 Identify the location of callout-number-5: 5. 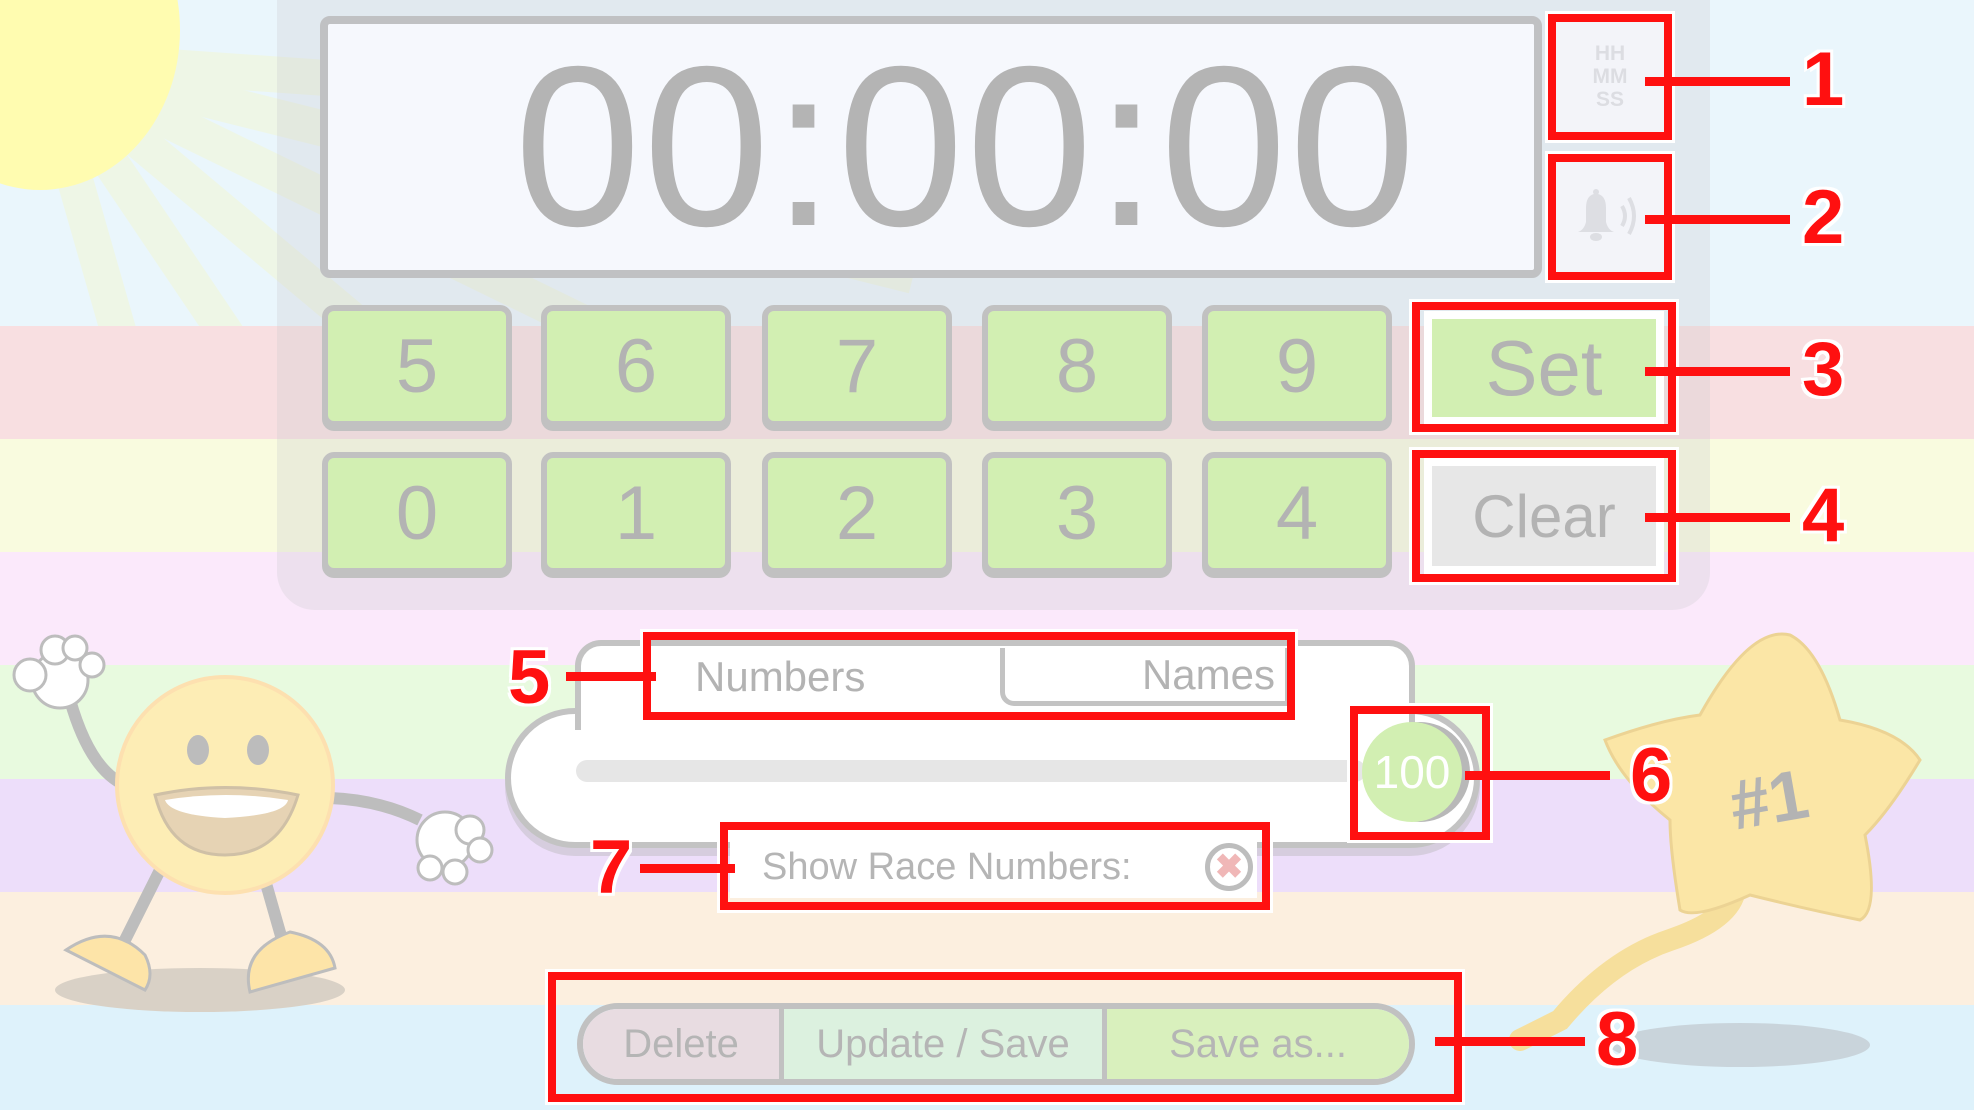
(529, 677).